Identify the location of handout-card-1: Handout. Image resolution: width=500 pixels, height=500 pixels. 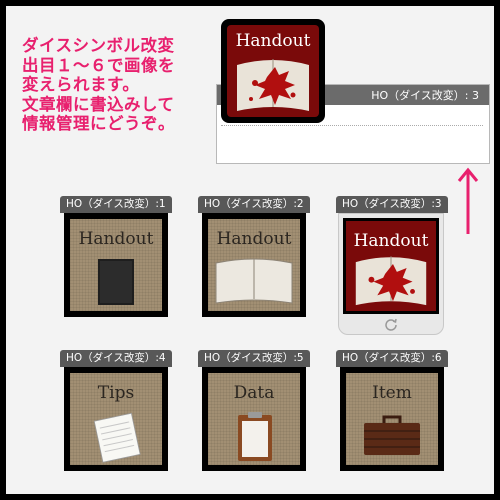
(116, 265).